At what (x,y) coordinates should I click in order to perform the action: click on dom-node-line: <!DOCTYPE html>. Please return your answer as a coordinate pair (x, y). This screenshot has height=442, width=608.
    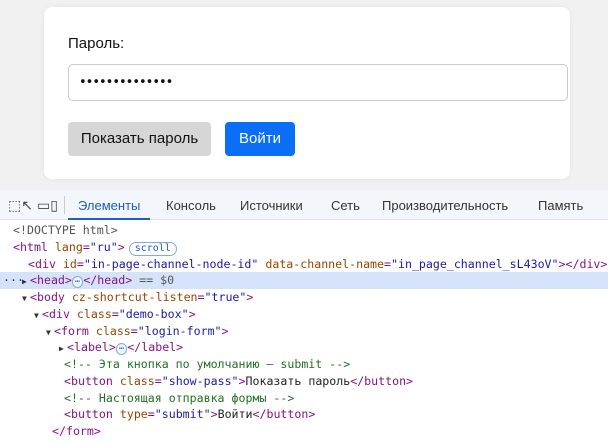
    Looking at the image, I should click on (304, 230).